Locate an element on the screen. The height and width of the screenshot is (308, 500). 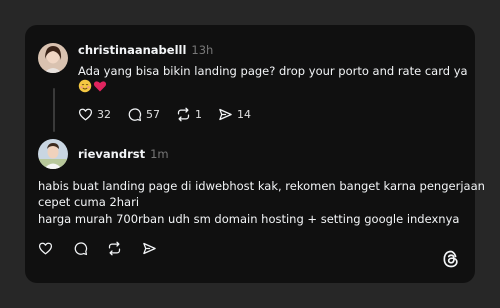
threads-logo-icon is located at coordinates (451, 261).